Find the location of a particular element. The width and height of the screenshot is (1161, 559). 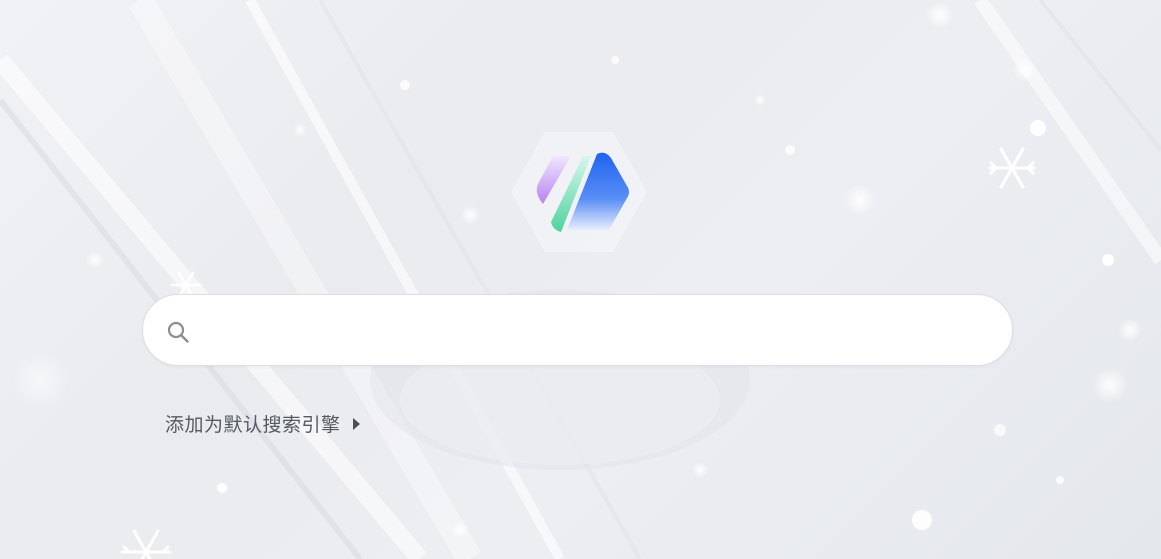

app-logo-icon is located at coordinates (579, 192).